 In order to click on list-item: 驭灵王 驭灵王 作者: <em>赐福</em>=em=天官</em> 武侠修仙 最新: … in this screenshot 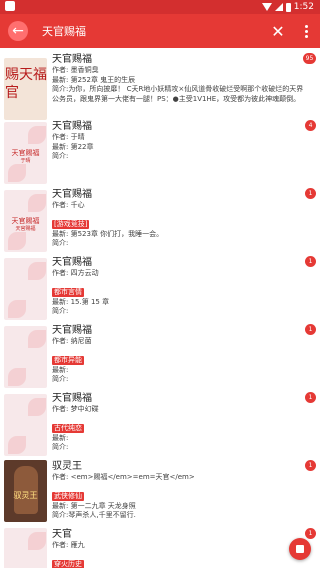, I will do `click(160, 493)`.